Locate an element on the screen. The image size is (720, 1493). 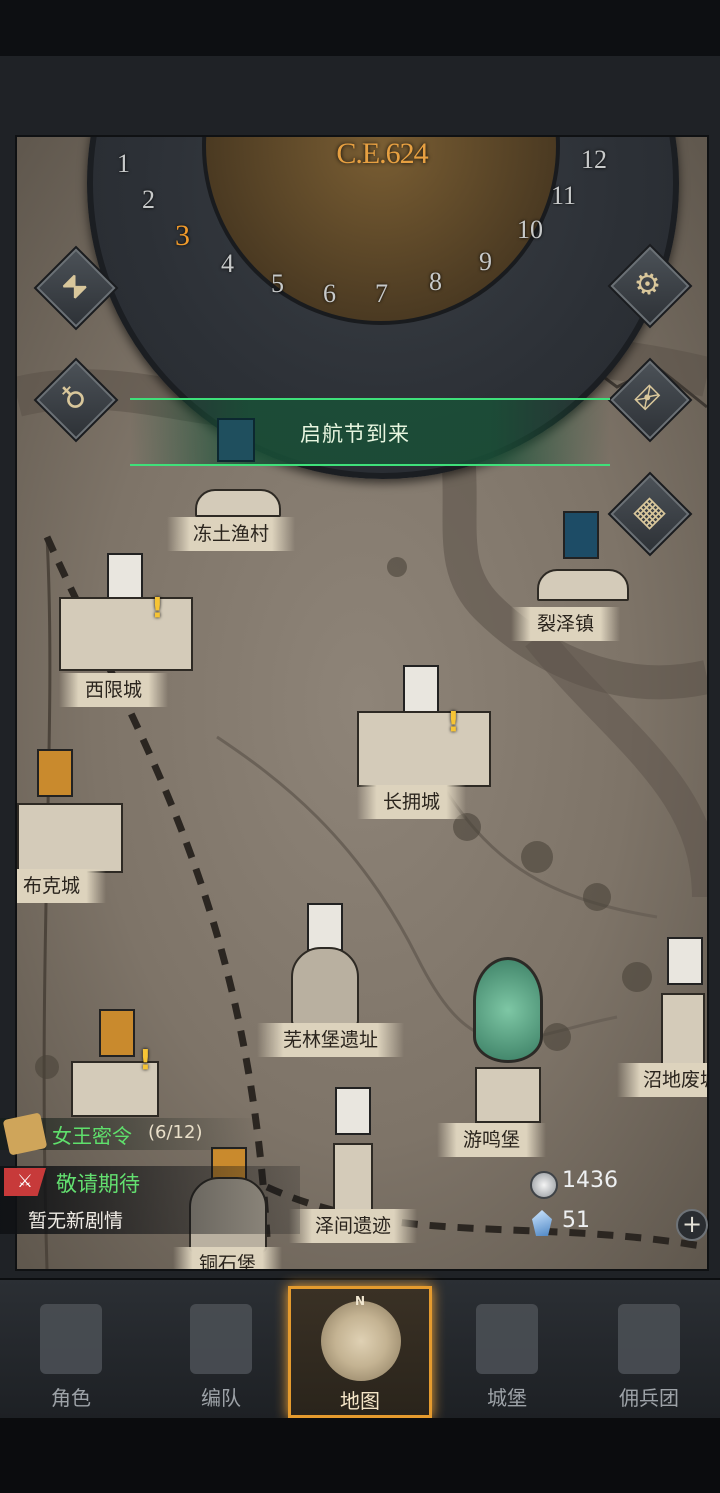
helmet-marker-icon is located at coordinates (508, 1010).